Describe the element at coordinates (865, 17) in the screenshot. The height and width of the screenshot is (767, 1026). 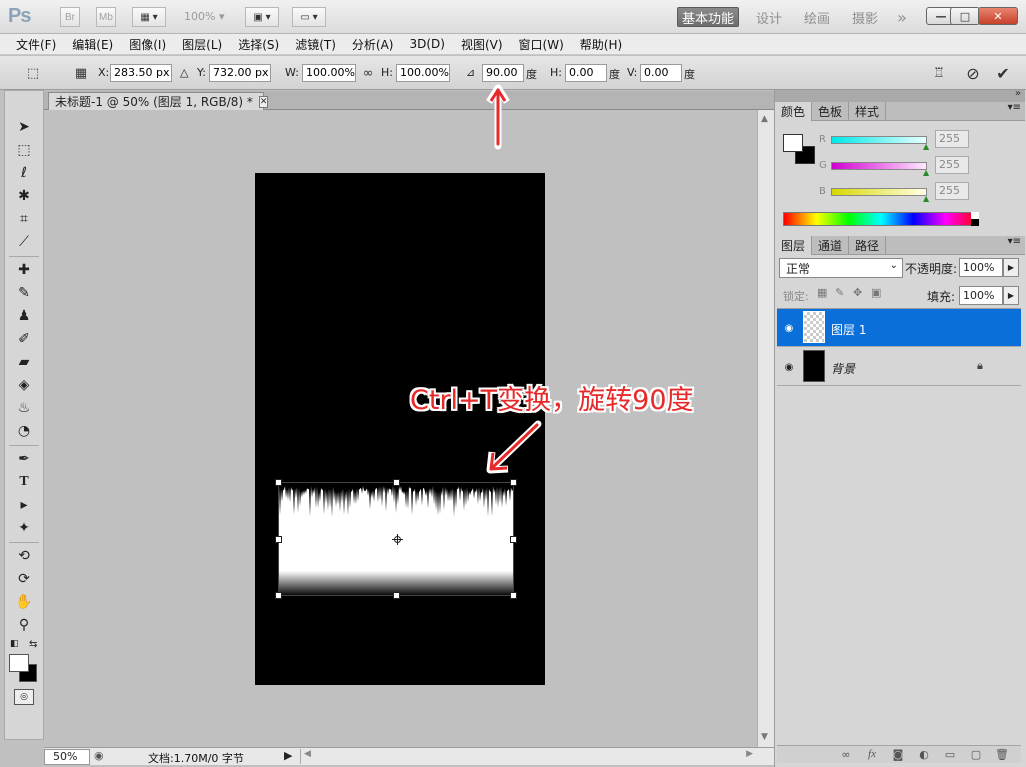
I see `workspace-photography: 摄影` at that location.